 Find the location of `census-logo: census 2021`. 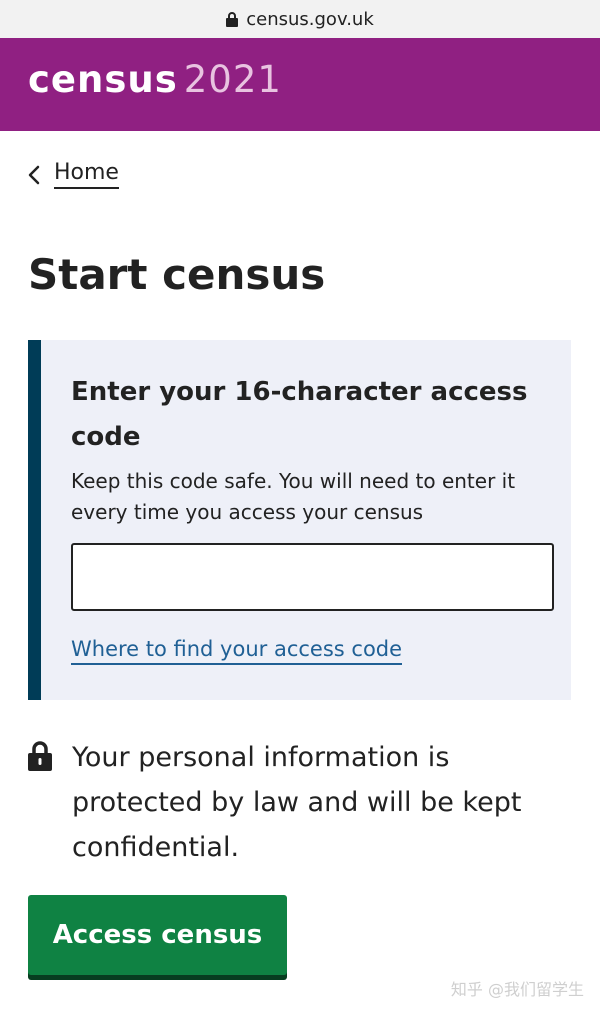

census-logo: census 2021 is located at coordinates (155, 81).